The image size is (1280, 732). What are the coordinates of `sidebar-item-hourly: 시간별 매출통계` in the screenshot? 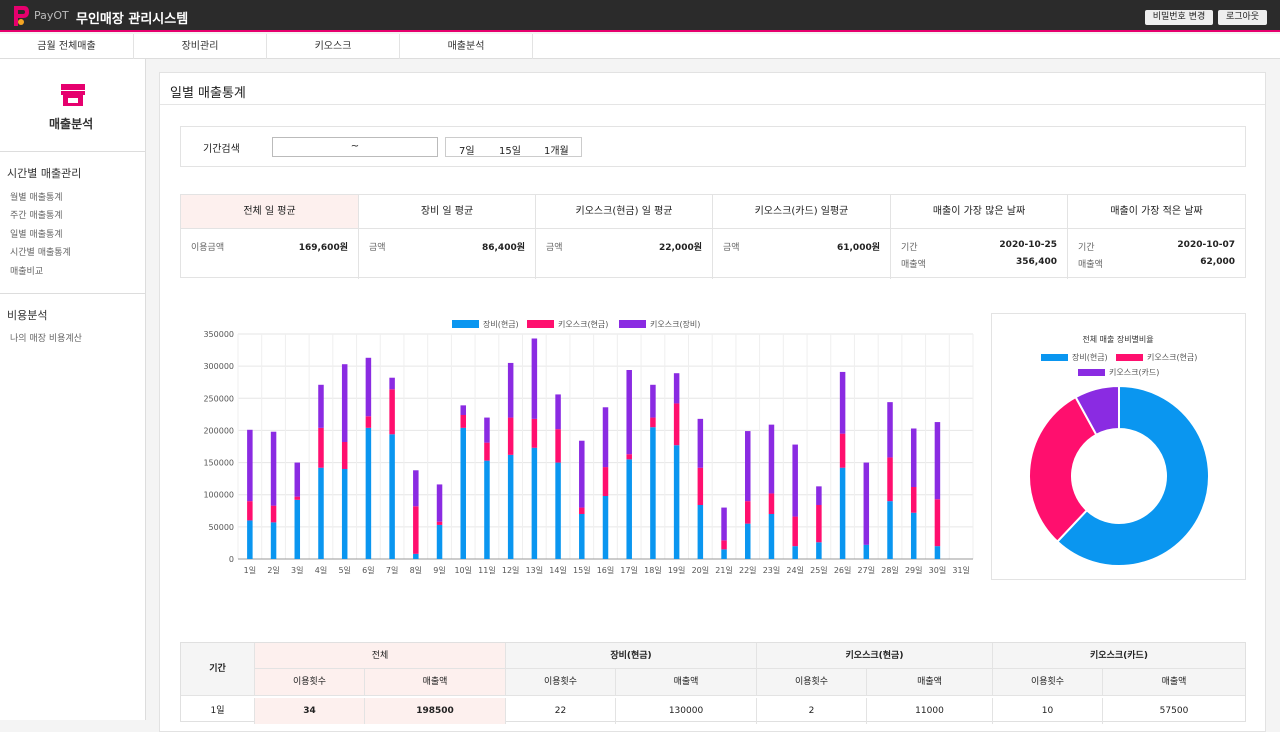 It's located at (40, 251).